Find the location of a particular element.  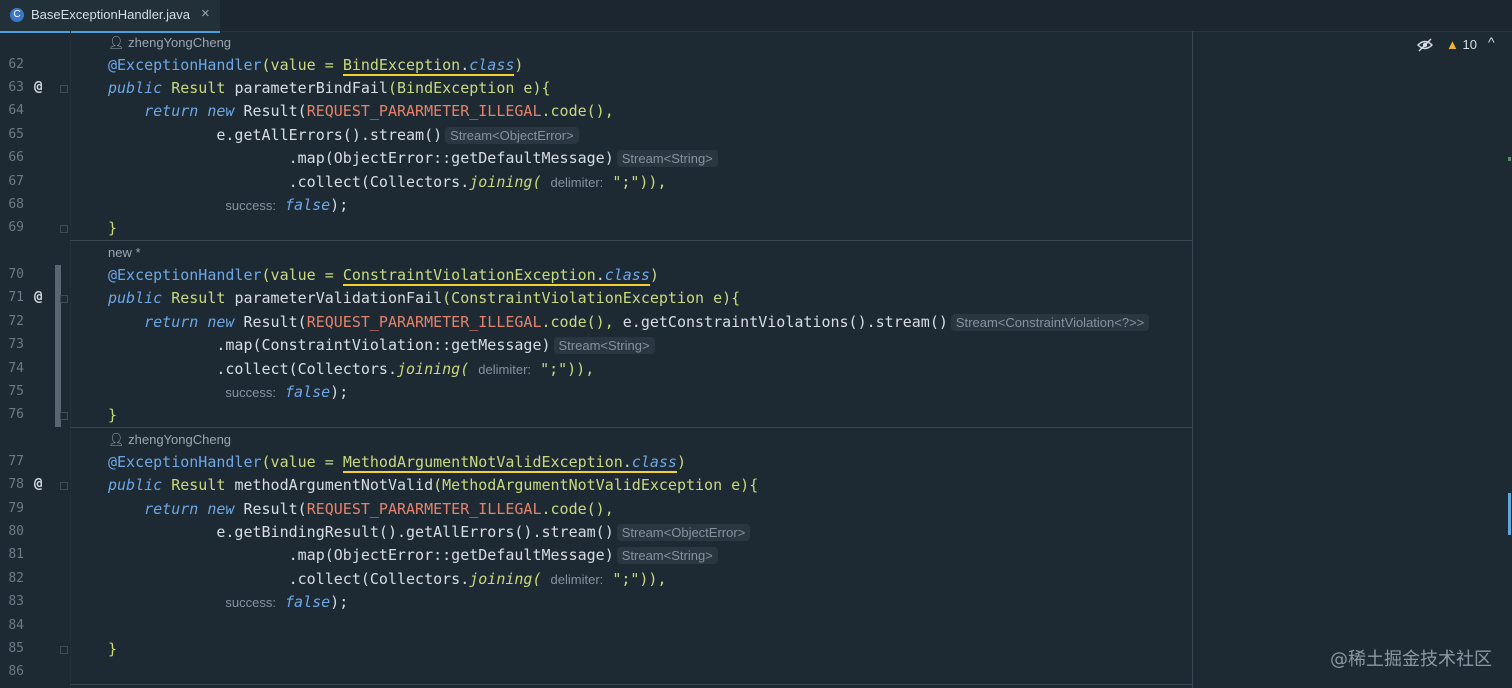

code-token: .map(ConstraintViolation::getMessage) is located at coordinates (383, 345).